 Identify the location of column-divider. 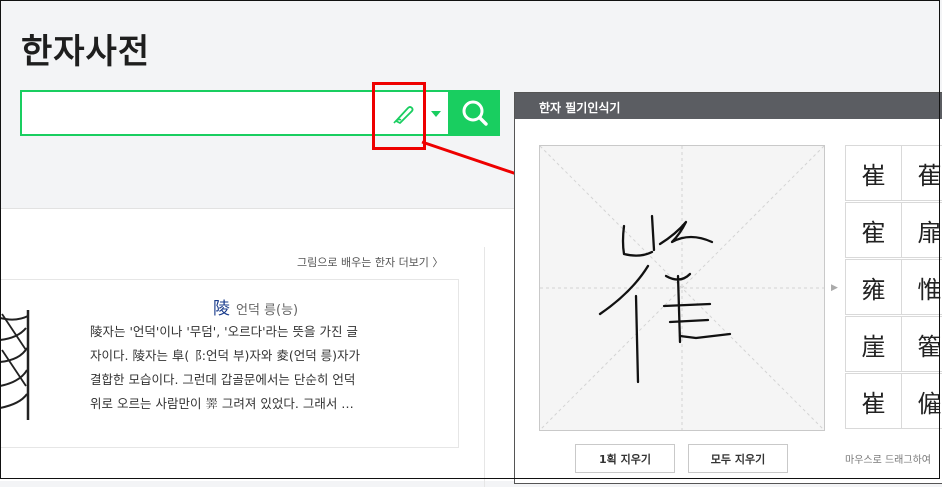
(484, 367).